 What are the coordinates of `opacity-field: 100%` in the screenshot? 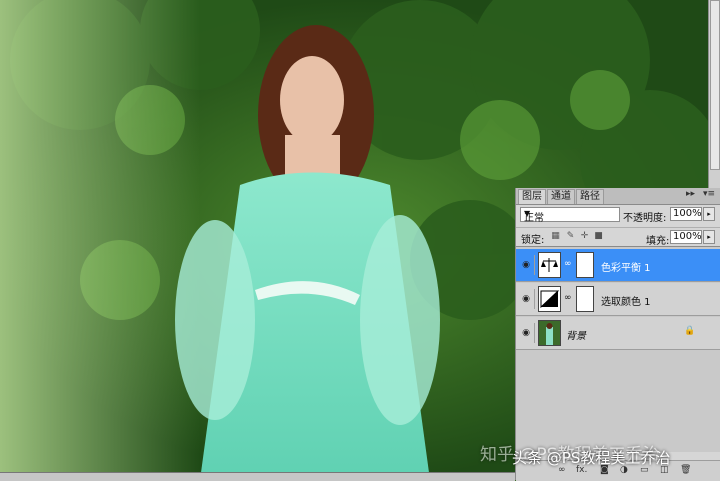 It's located at (686, 214).